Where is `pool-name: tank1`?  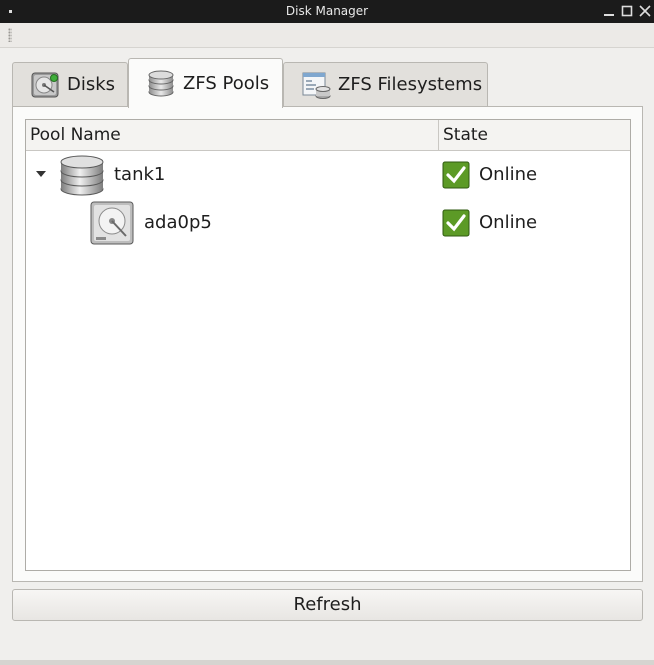
pool-name: tank1 is located at coordinates (140, 174).